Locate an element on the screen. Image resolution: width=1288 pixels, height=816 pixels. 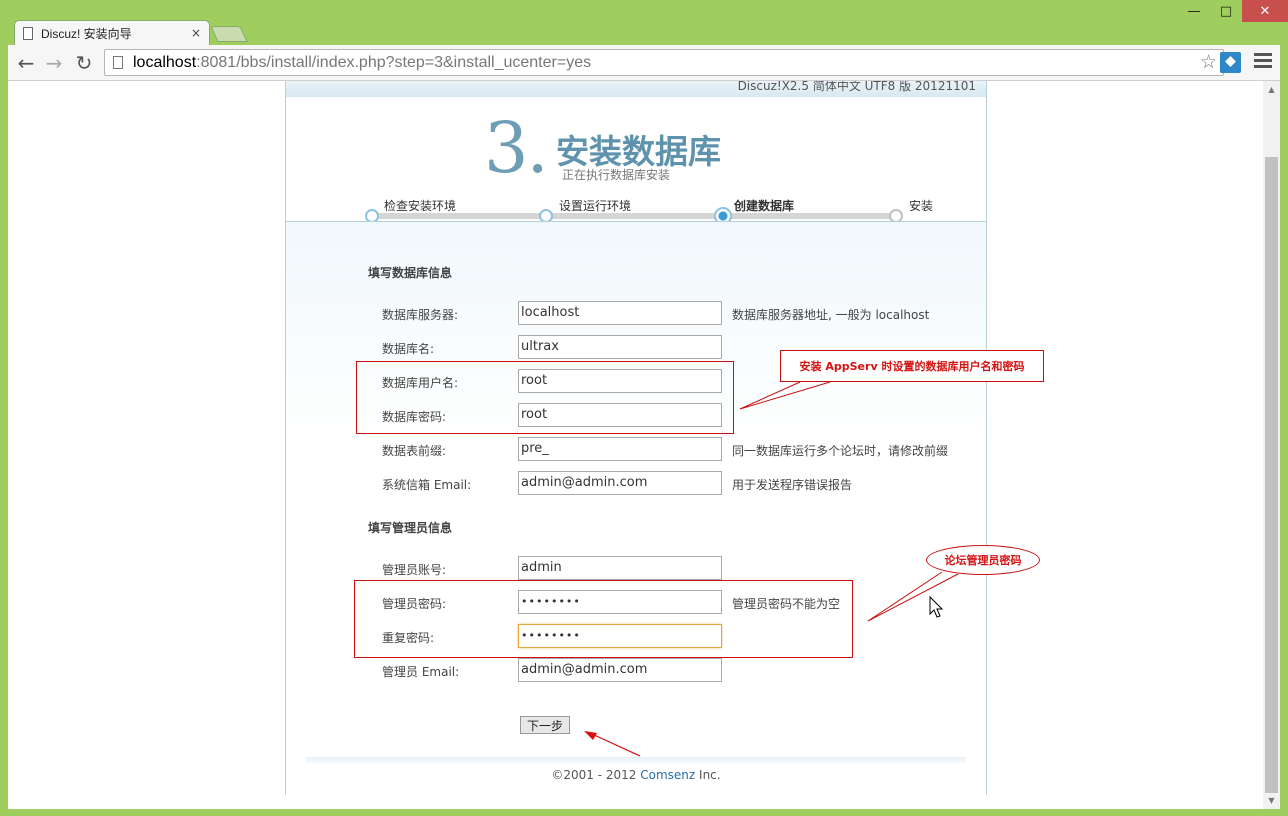
page-footer: ©2001 - 2012 Comsenz Inc. is located at coordinates (636, 775).